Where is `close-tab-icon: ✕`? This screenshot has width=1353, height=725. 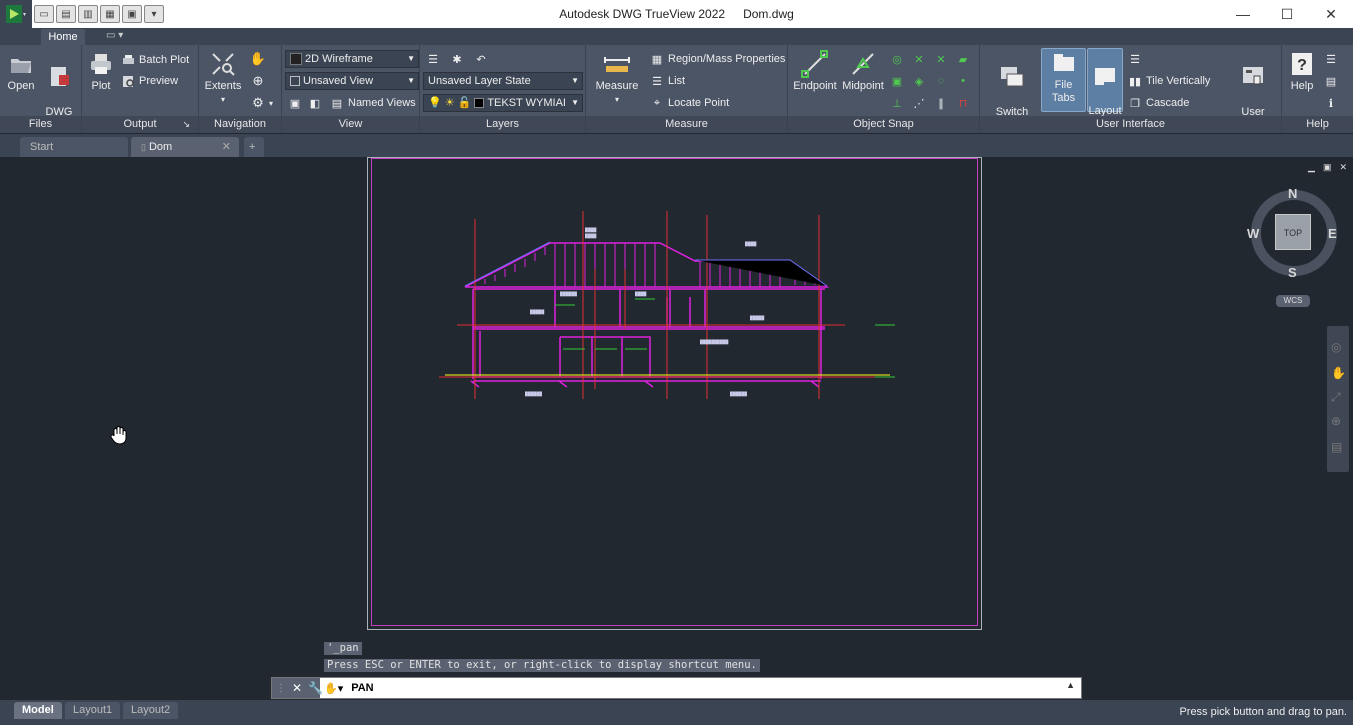
close-tab-icon: ✕ is located at coordinates (226, 147).